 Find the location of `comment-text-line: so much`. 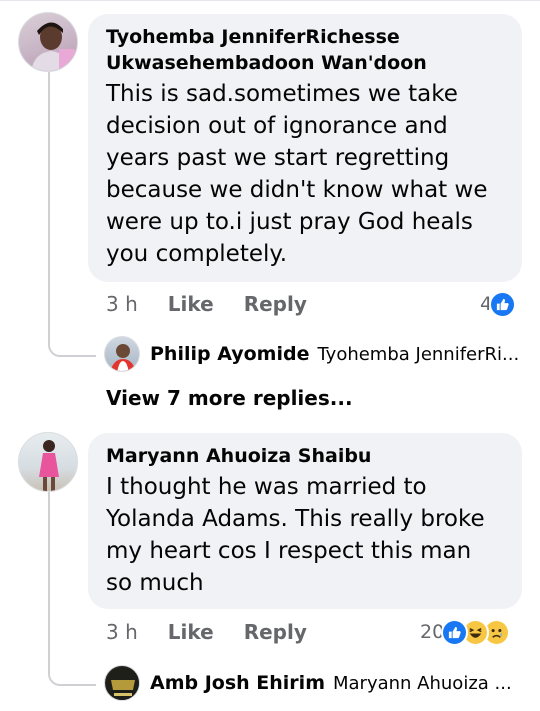

comment-text-line: so much is located at coordinates (155, 583).